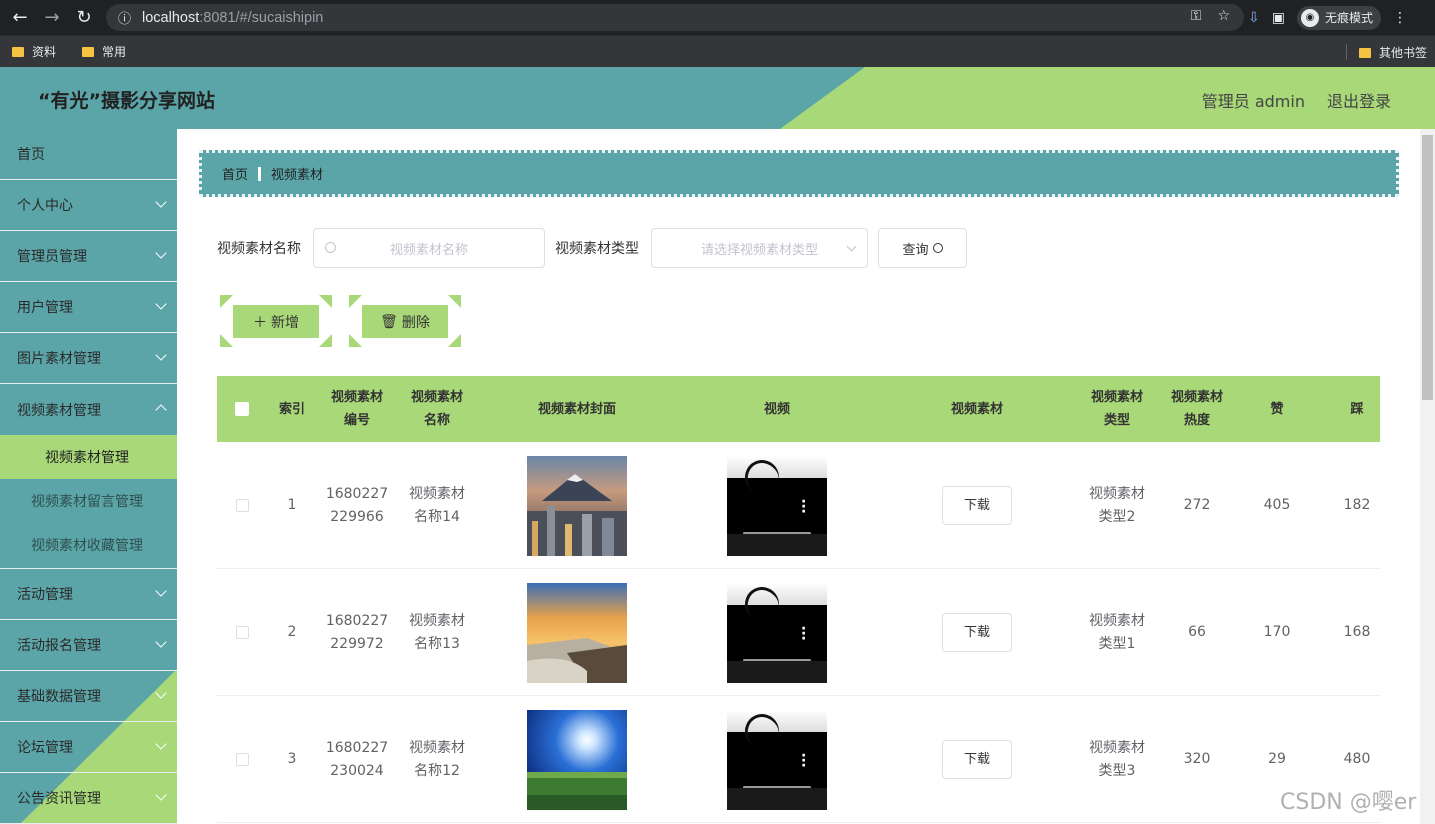  Describe the element at coordinates (88, 594) in the screenshot. I see `sidebar-item-activities: 活动管理` at that location.